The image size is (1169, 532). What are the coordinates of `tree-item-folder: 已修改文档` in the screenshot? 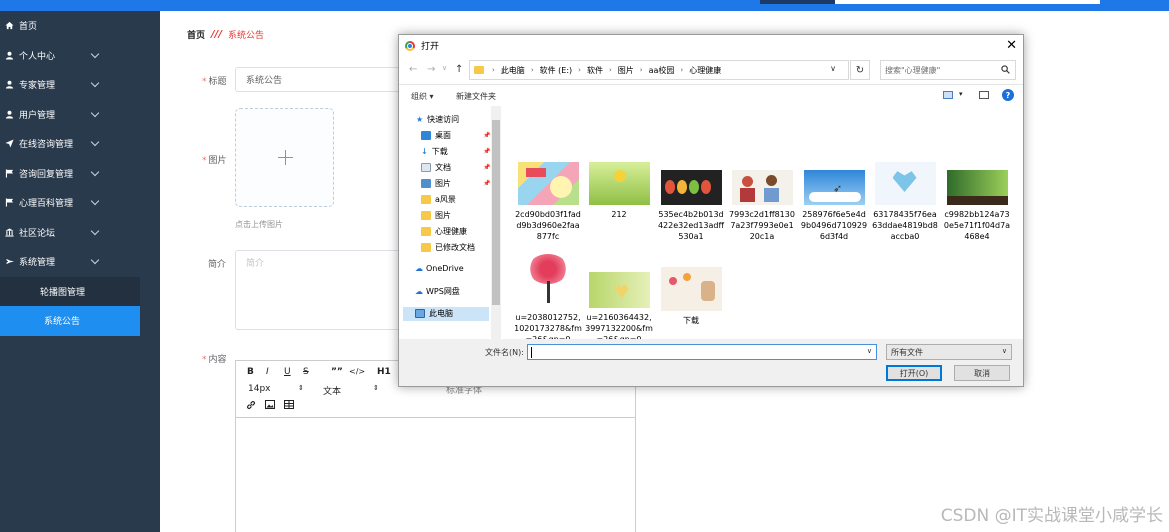 It's located at (448, 247).